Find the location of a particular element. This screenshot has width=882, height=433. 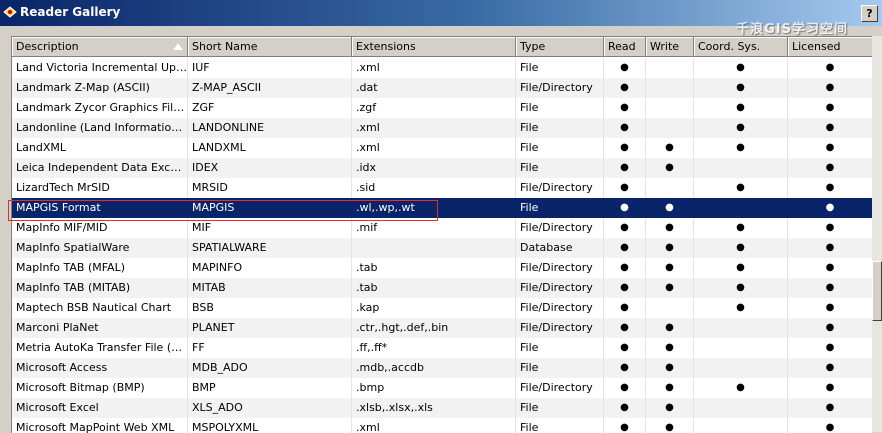

cell-description: Microsoft Bitmap (BMP) is located at coordinates (100, 388).